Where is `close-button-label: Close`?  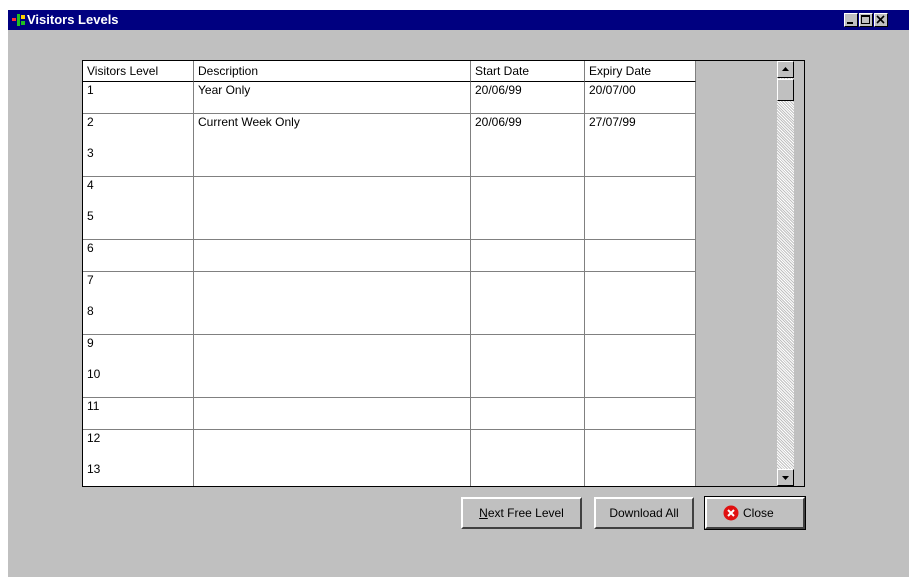
close-button-label: Close is located at coordinates (758, 513).